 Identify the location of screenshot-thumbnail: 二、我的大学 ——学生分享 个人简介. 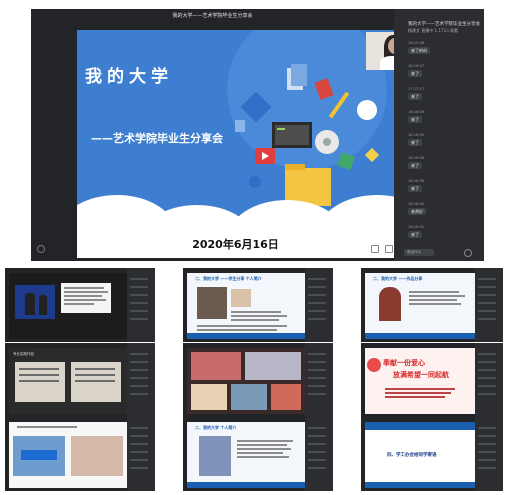
(258, 305).